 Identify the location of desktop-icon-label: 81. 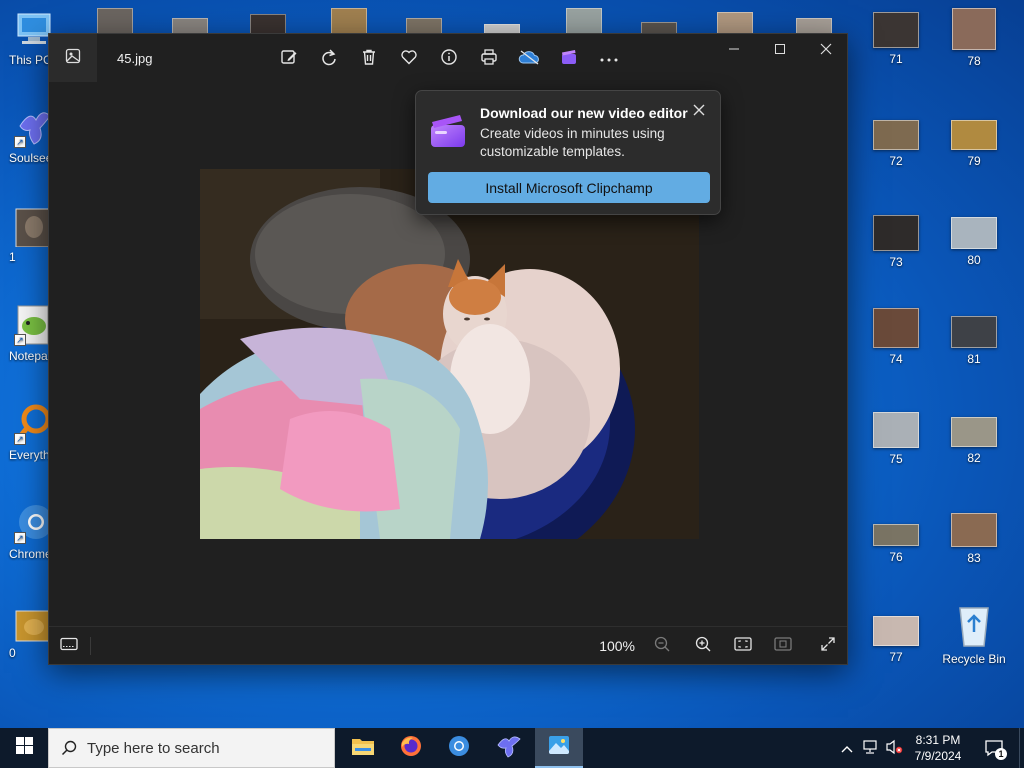
(974, 359).